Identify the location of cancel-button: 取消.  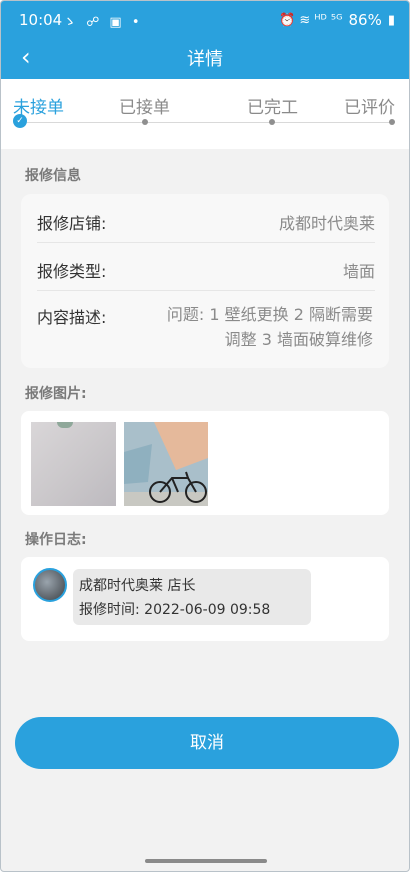
(207, 743).